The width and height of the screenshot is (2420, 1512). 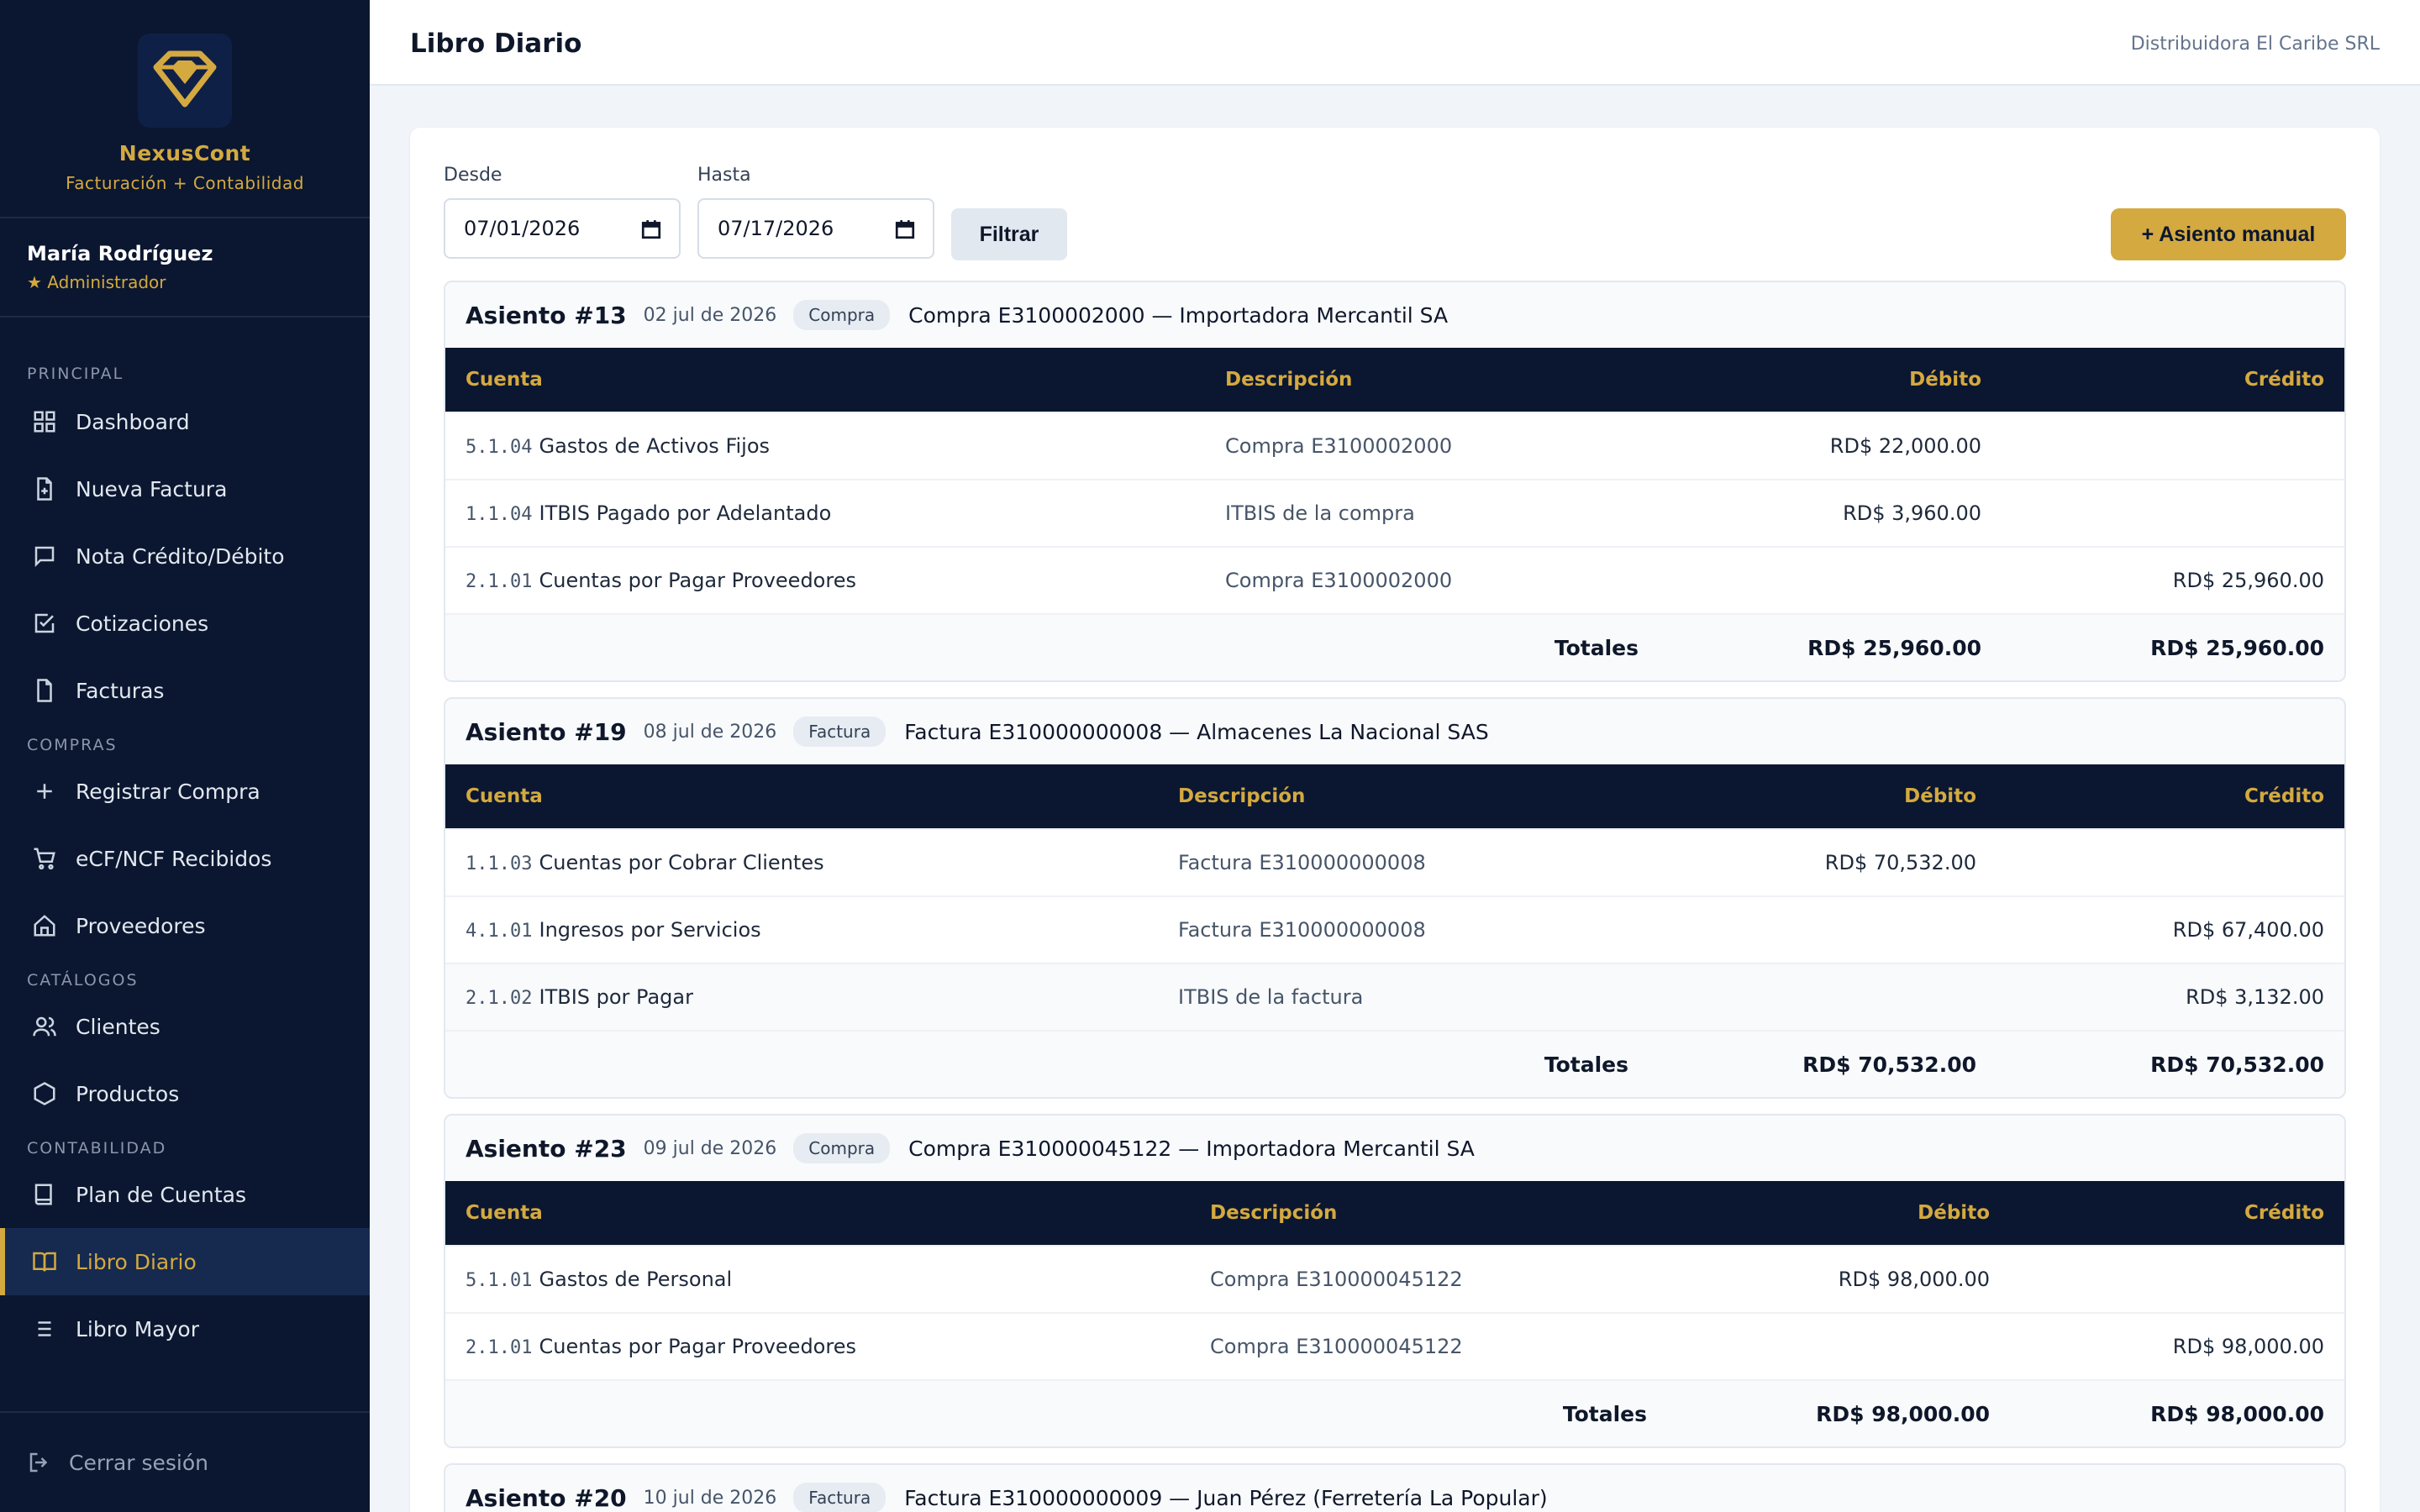 What do you see at coordinates (655, 446) in the screenshot?
I see `account-name: Gastos de Activos Fijos` at bounding box center [655, 446].